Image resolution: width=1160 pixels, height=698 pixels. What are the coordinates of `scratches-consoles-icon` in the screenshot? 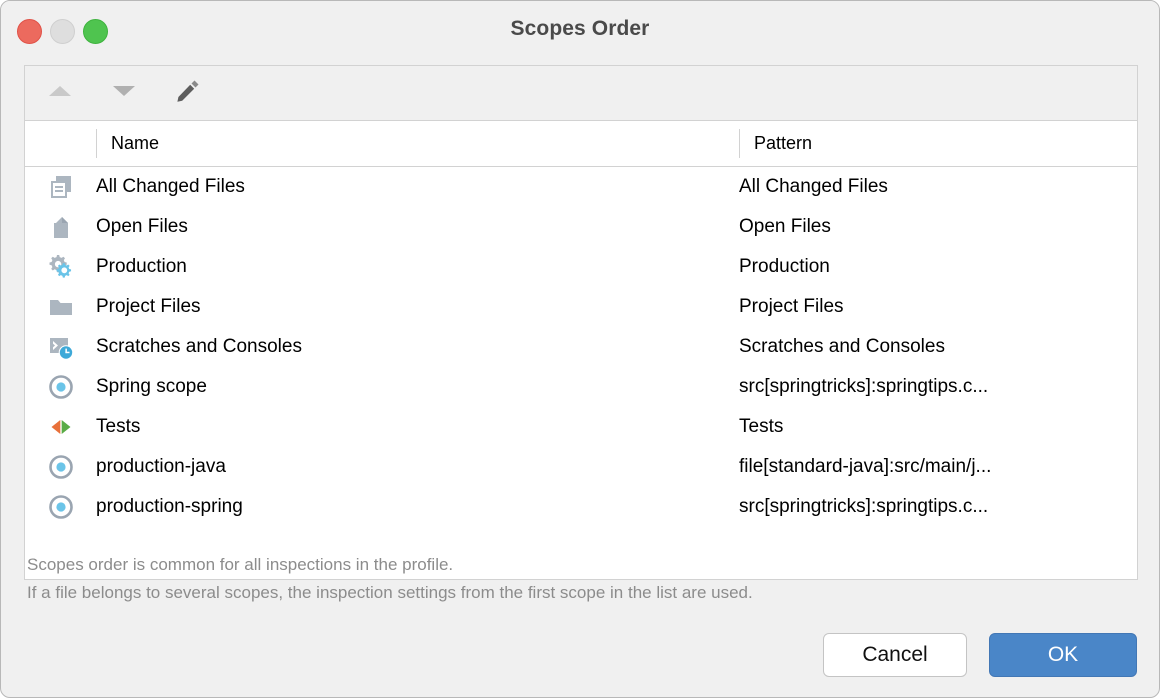 It's located at (60, 347).